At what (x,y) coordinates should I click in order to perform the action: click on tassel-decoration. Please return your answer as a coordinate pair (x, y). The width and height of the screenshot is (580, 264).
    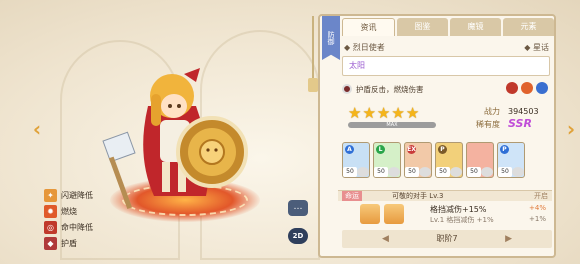
    Looking at the image, I should click on (313, 54).